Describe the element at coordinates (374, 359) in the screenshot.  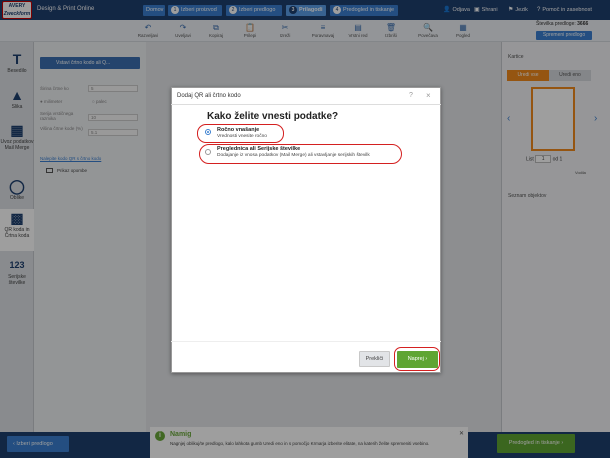
I see `cancel-button: Prekliči` at that location.